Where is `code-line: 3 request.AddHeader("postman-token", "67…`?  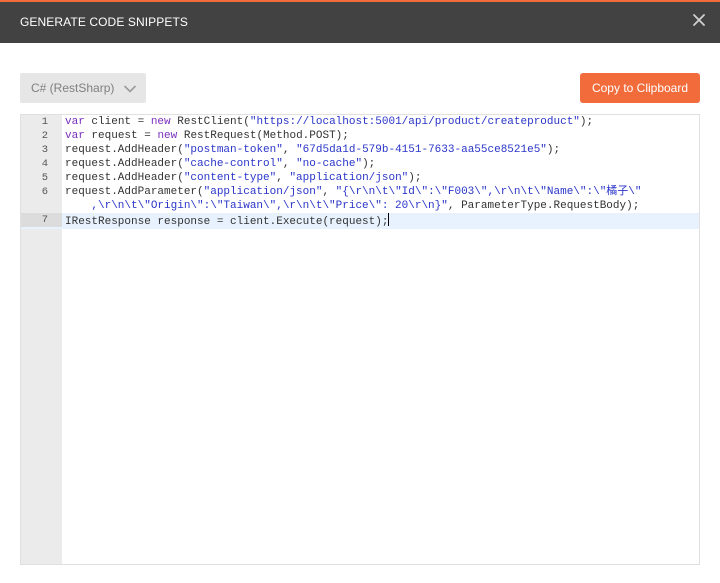 code-line: 3 request.AddHeader("postman-token", "67… is located at coordinates (360, 150).